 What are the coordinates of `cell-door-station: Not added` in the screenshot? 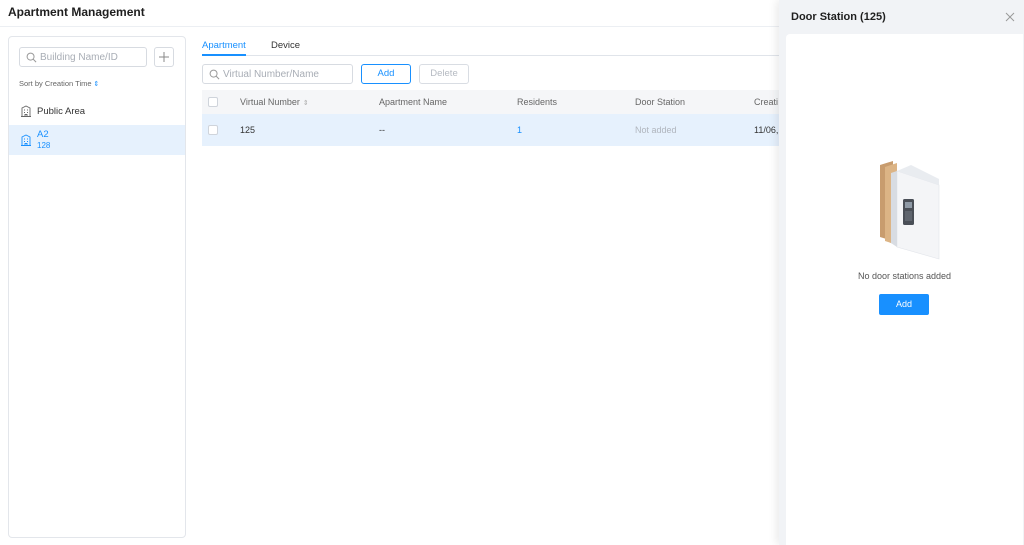 It's located at (656, 130).